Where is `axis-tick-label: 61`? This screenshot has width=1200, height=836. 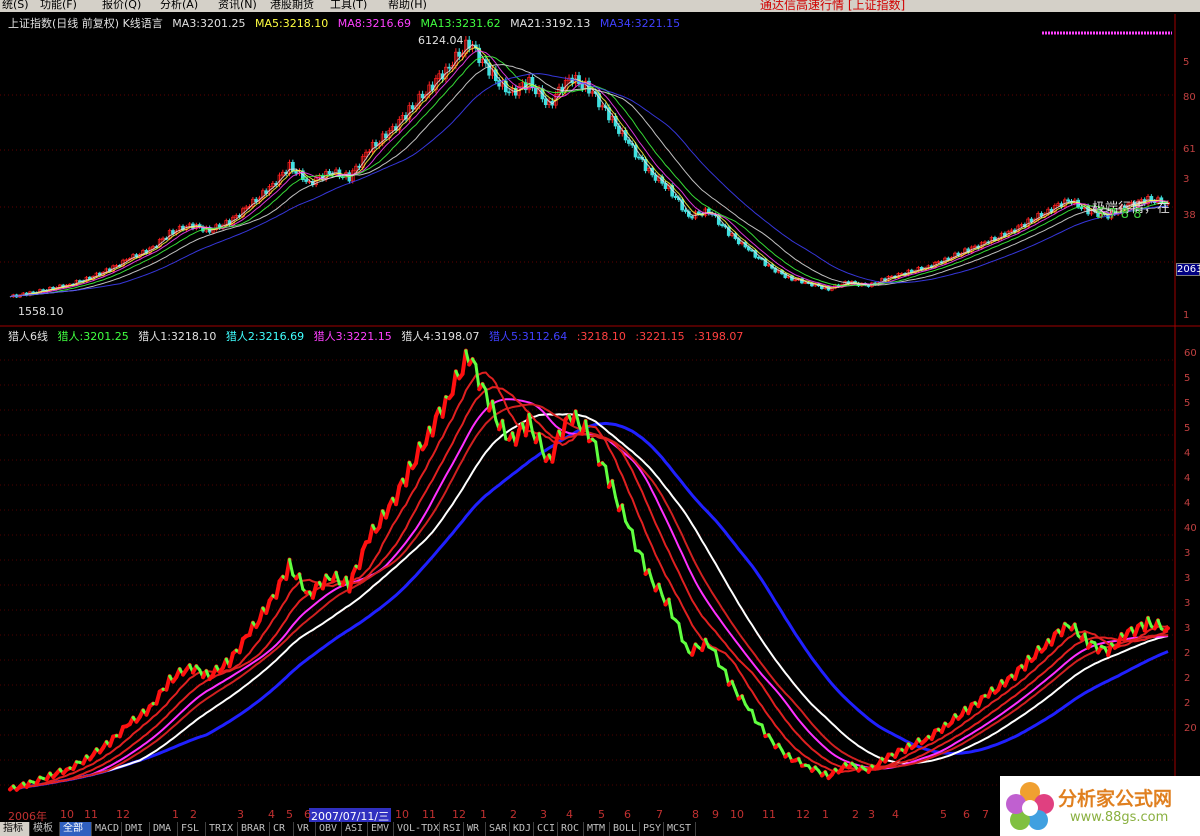
axis-tick-label: 61 is located at coordinates (1189, 149).